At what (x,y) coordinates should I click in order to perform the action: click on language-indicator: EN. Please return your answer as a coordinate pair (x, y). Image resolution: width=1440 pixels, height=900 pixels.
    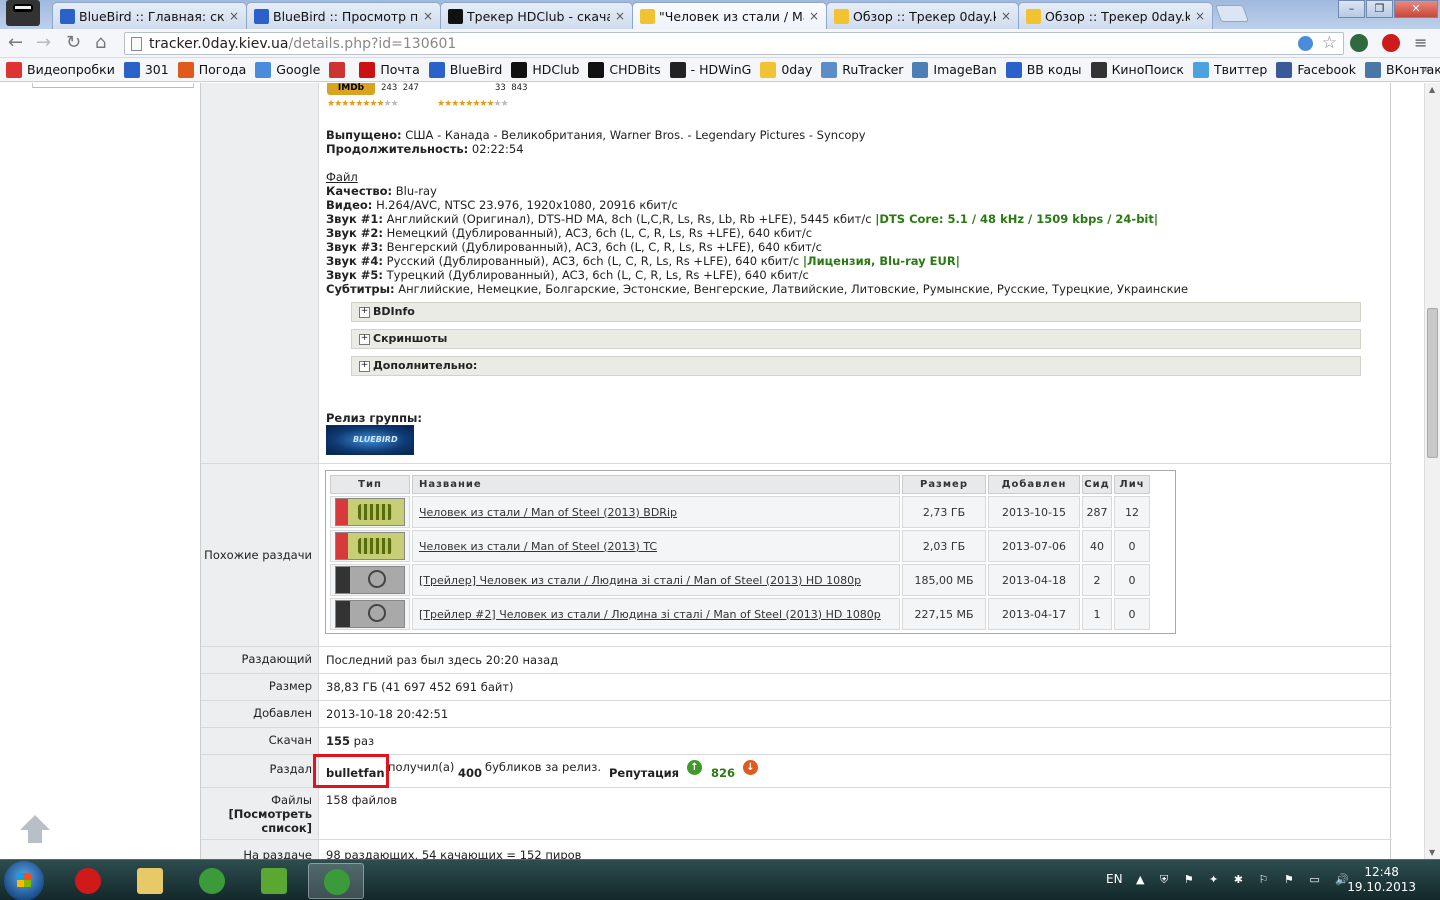
    Looking at the image, I should click on (1114, 879).